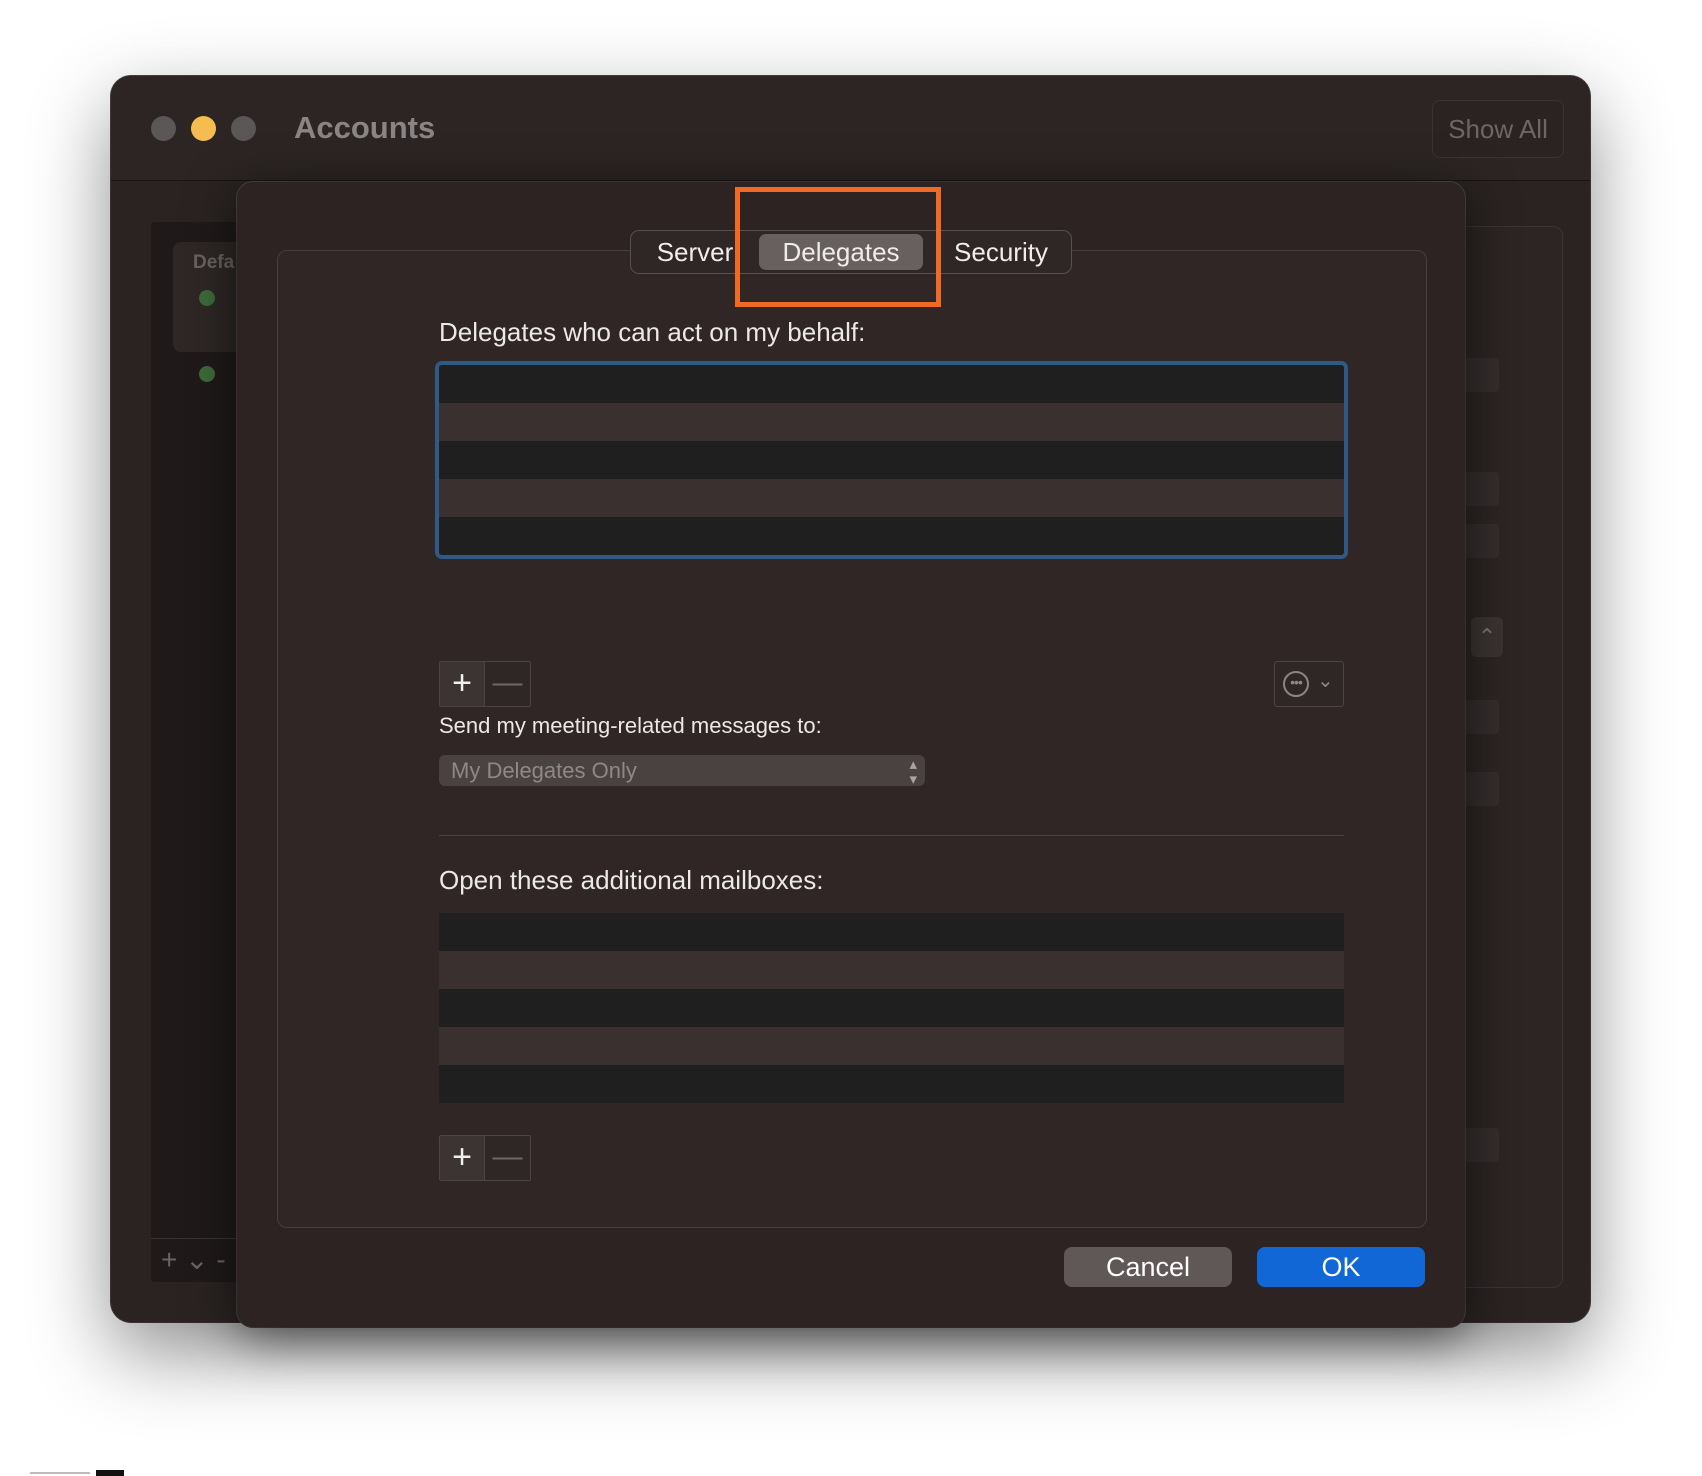  I want to click on meeting-messages-value: My Delegates Only, so click(544, 770).